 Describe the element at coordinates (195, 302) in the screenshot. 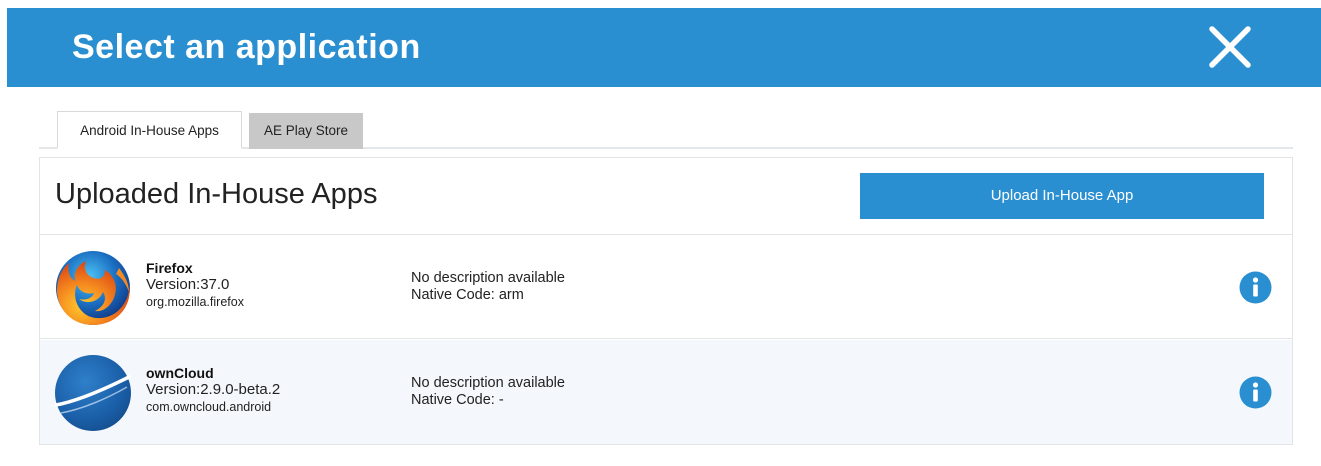

I see `app-package: org.mozilla.firefox` at that location.